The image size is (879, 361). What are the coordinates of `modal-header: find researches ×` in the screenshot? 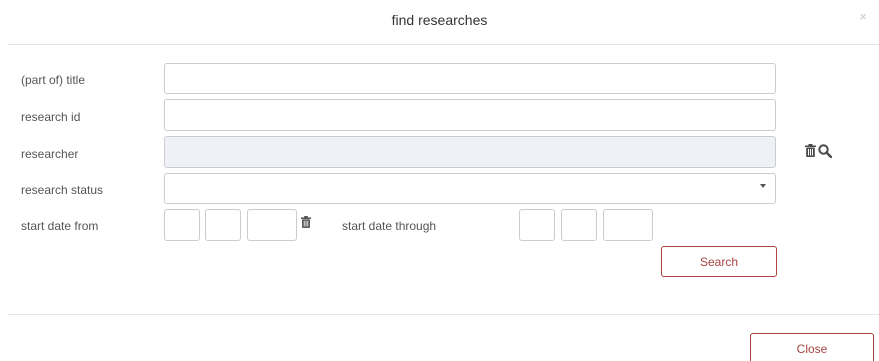 It's located at (439, 22).